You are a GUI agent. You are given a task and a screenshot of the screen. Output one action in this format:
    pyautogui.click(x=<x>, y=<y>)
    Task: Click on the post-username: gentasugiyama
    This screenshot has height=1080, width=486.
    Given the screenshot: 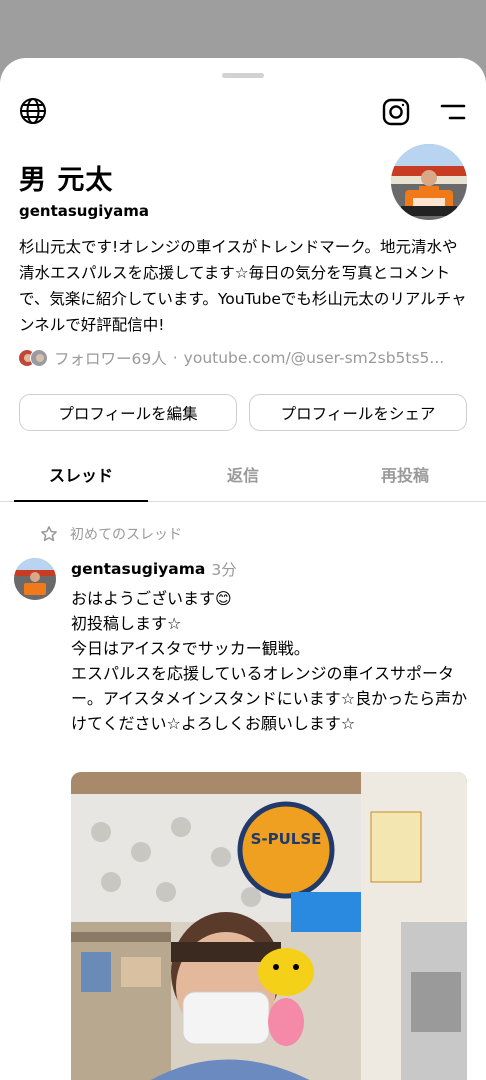 What is the action you would take?
    pyautogui.click(x=138, y=569)
    